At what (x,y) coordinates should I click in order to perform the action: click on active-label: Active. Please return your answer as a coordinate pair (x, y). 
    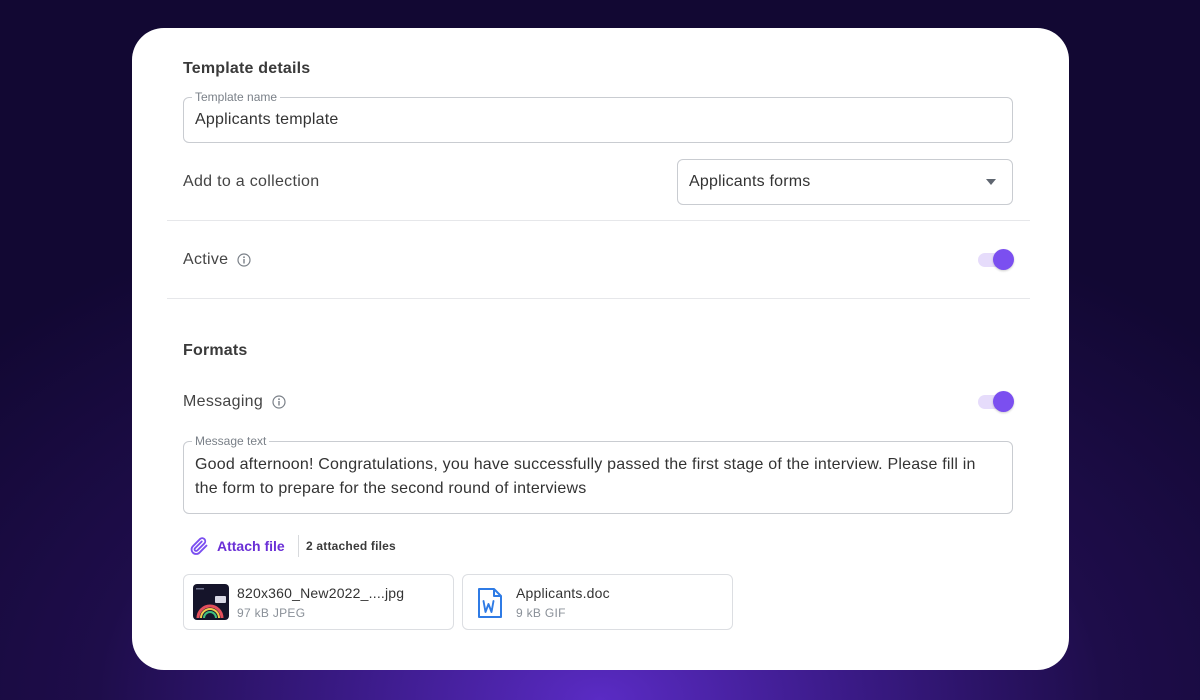
    Looking at the image, I should click on (206, 259).